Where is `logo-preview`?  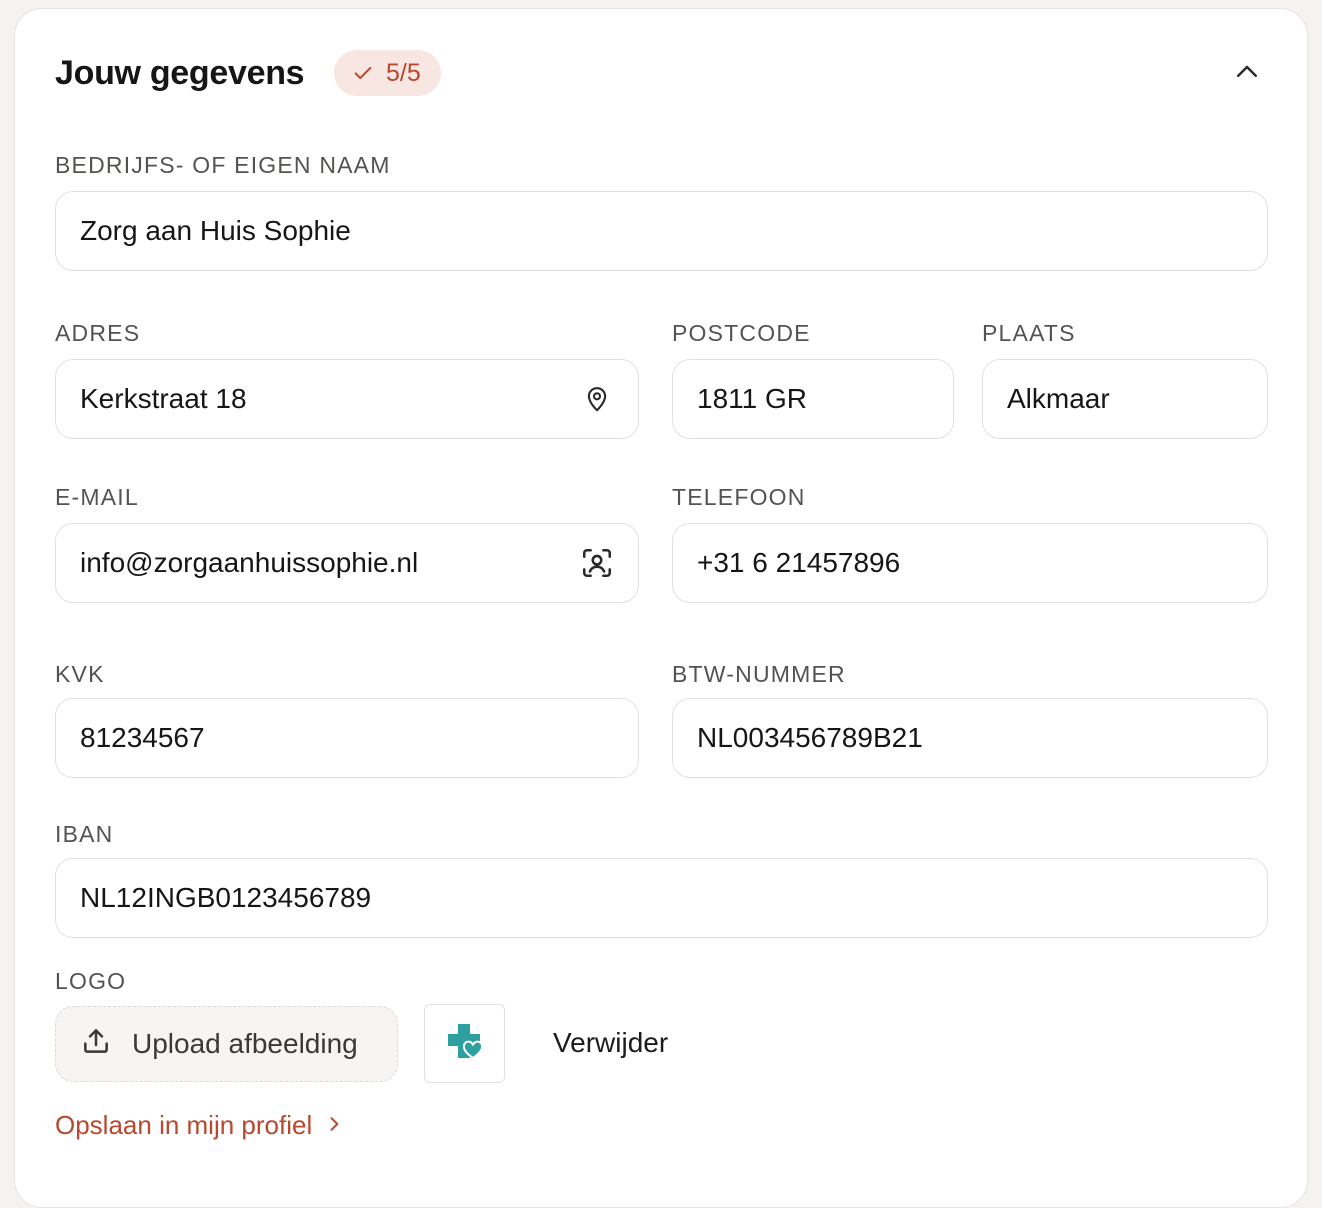 logo-preview is located at coordinates (464, 1043).